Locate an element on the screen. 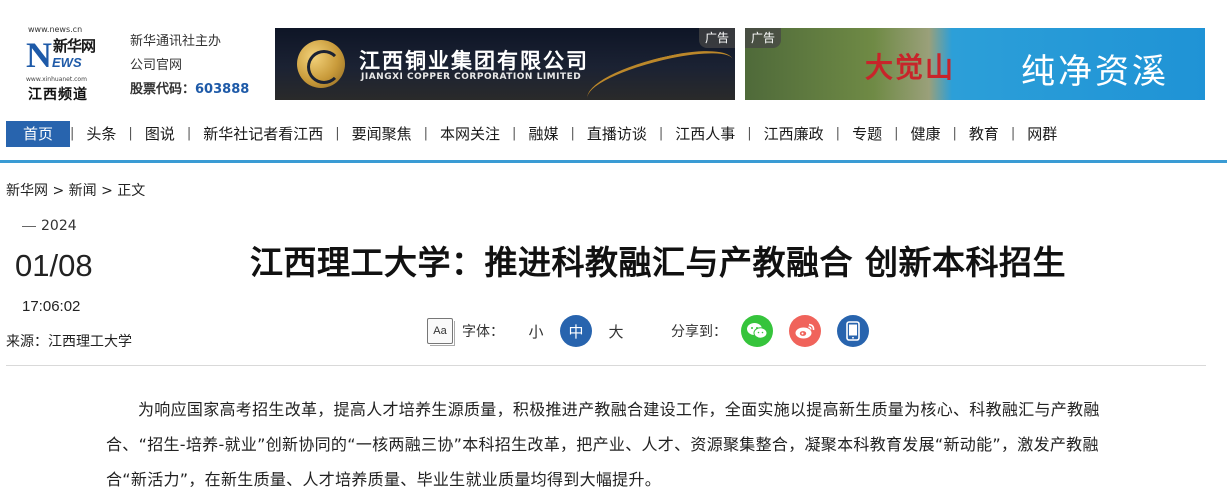 The height and width of the screenshot is (503, 1227). ad-slogan: 纯净资溪 is located at coordinates (1095, 72).